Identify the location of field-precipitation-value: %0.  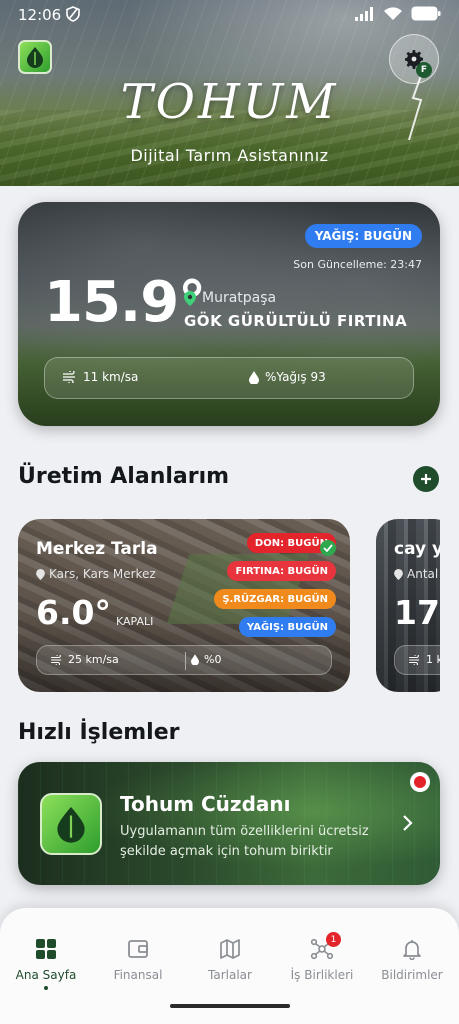
(213, 659).